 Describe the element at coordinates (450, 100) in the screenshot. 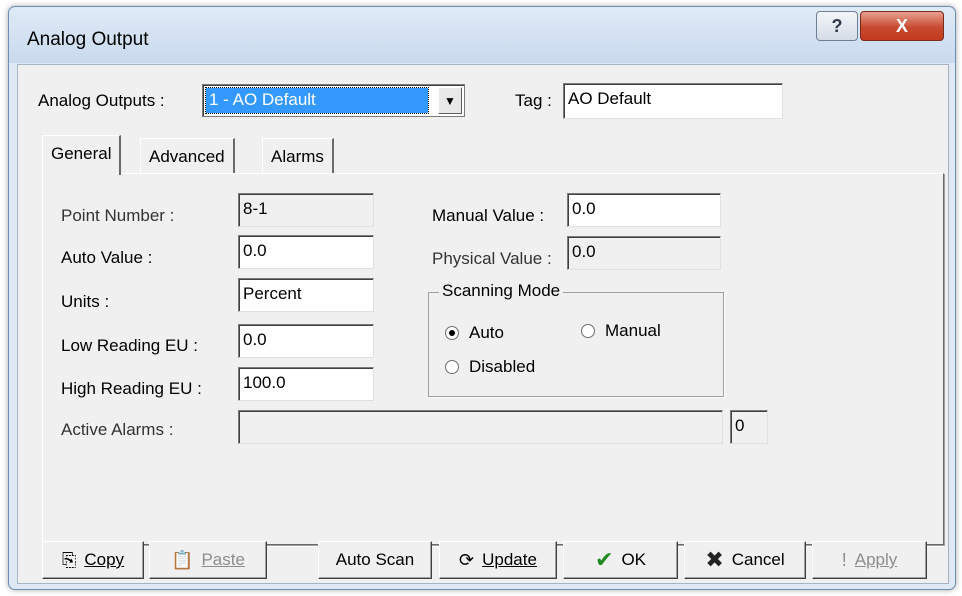

I see `chevron-down-icon: ▼` at that location.